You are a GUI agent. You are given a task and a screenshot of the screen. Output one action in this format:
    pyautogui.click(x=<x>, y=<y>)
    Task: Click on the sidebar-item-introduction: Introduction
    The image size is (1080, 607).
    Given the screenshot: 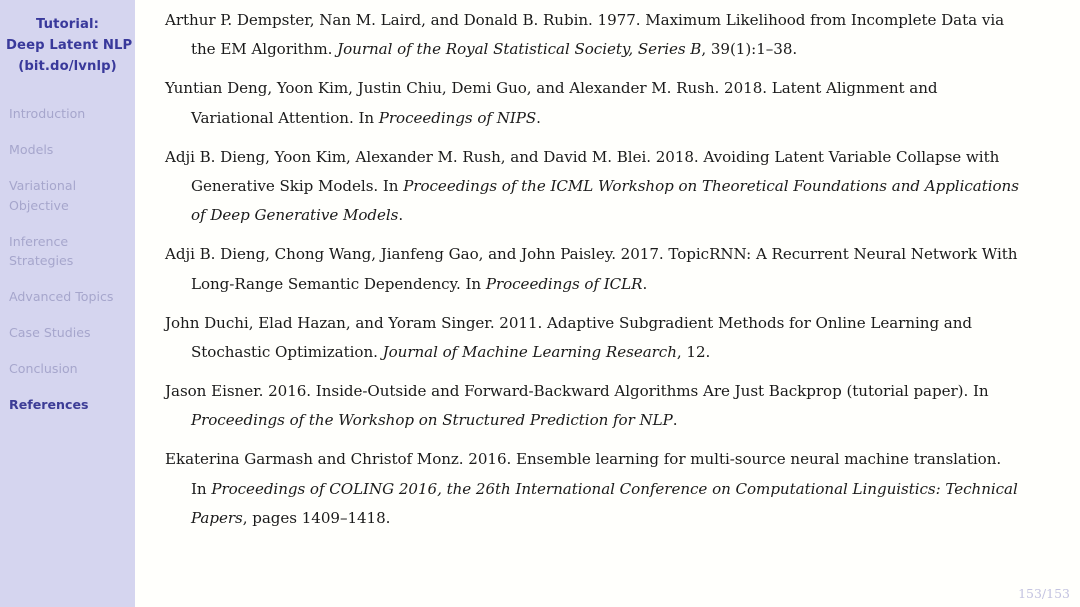 What is the action you would take?
    pyautogui.click(x=69, y=114)
    